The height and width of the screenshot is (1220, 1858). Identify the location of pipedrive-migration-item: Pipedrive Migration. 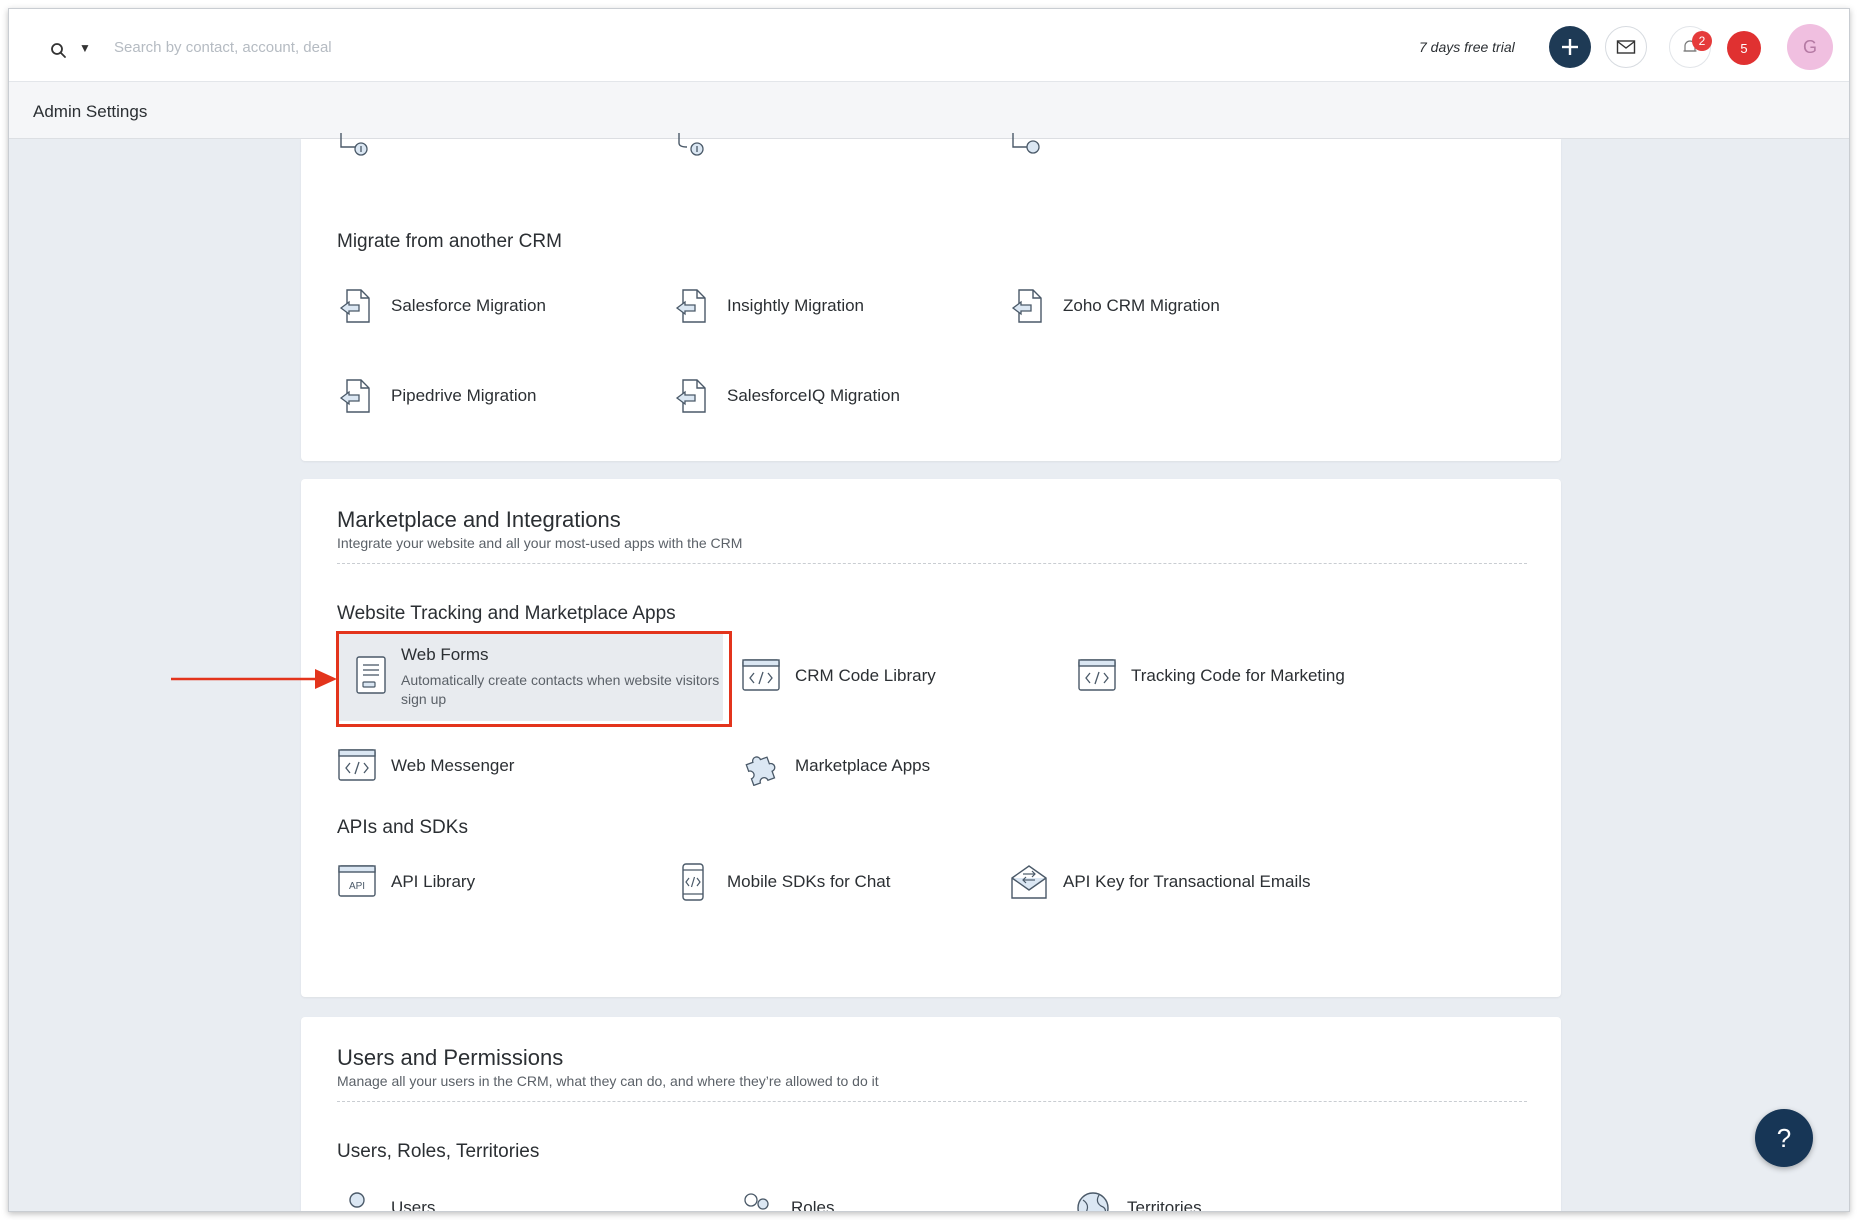
(437, 396).